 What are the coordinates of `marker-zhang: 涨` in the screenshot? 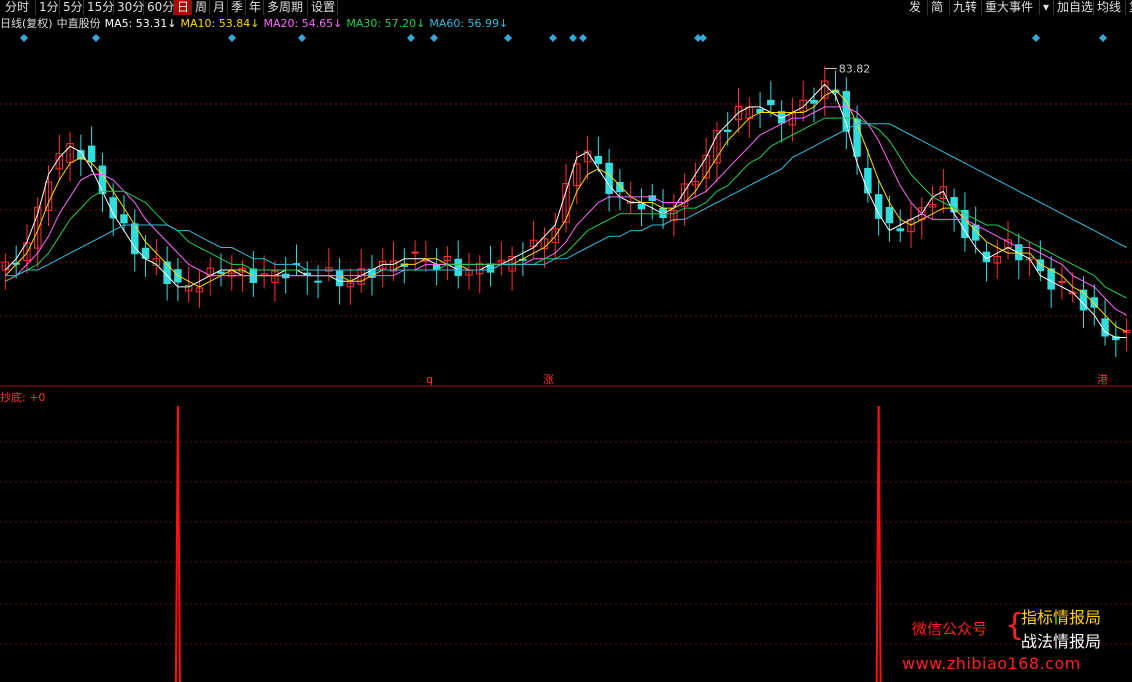 It's located at (548, 379).